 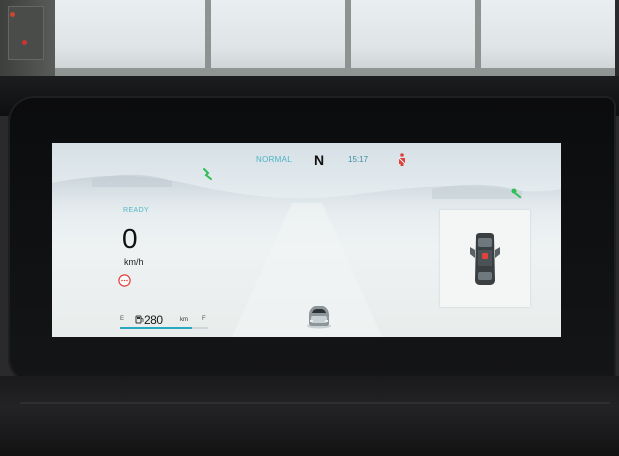 I want to click on range-empty-marker: E, so click(x=122, y=319).